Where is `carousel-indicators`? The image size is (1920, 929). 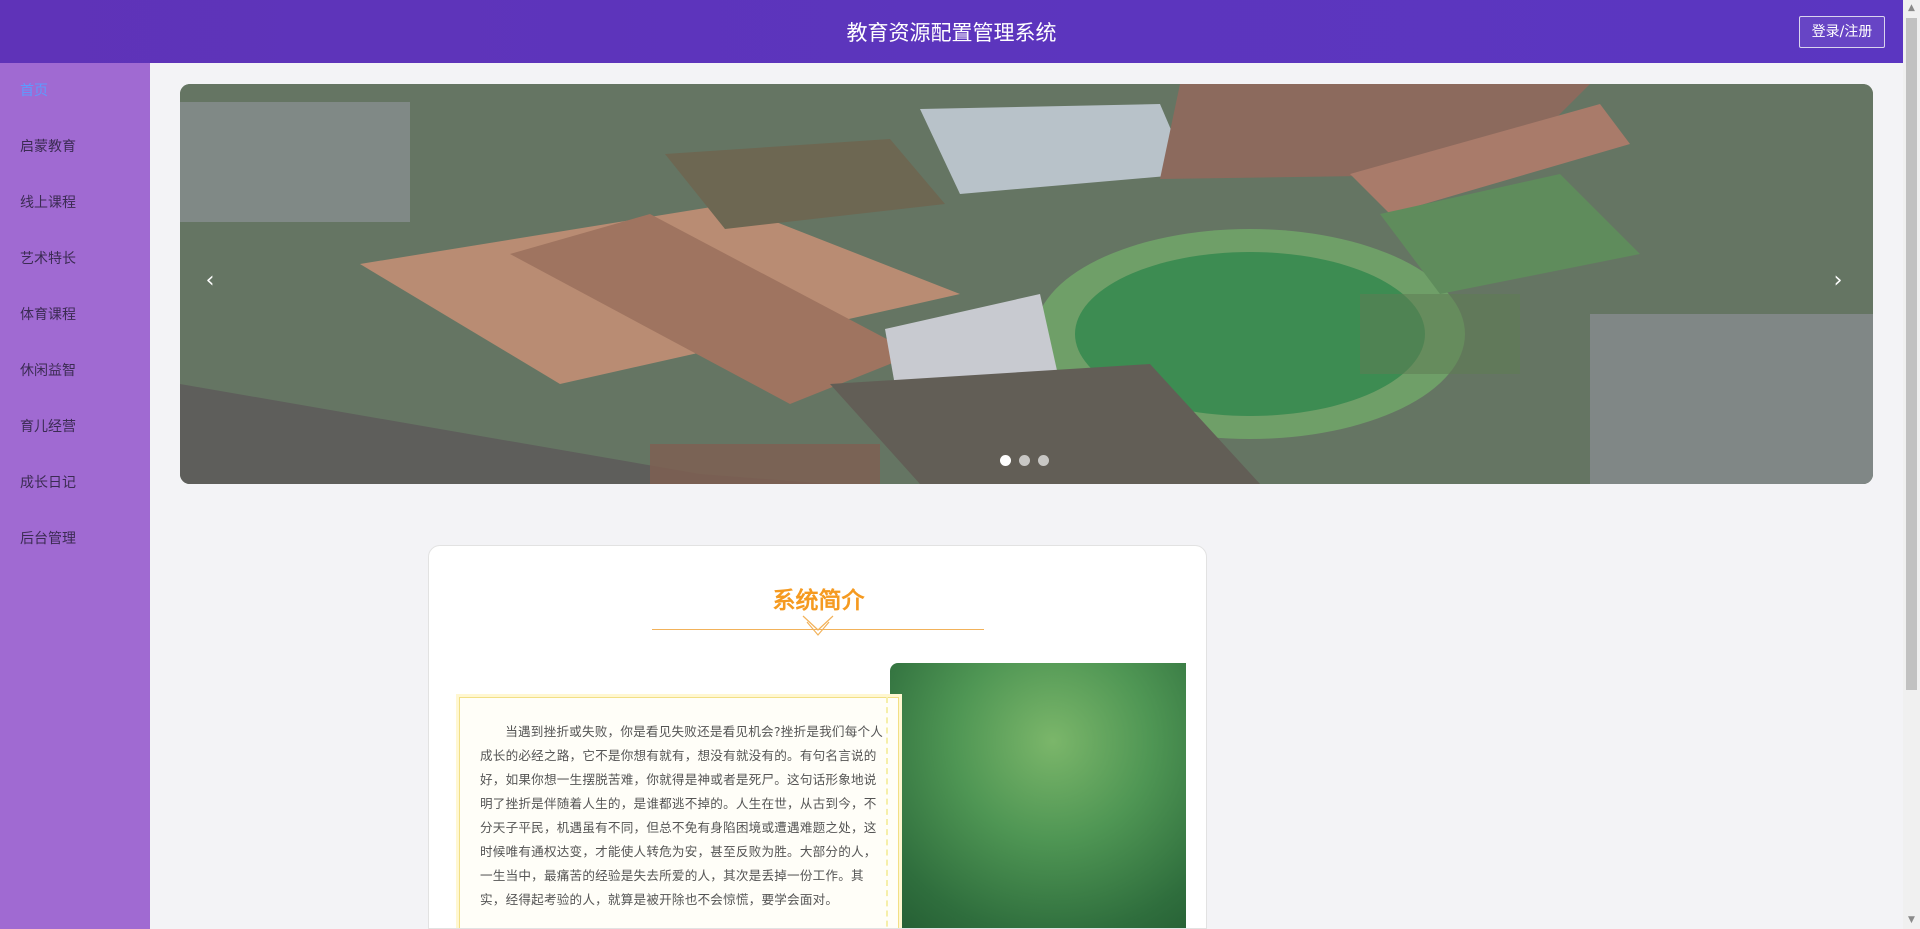
carousel-indicators is located at coordinates (1024, 460).